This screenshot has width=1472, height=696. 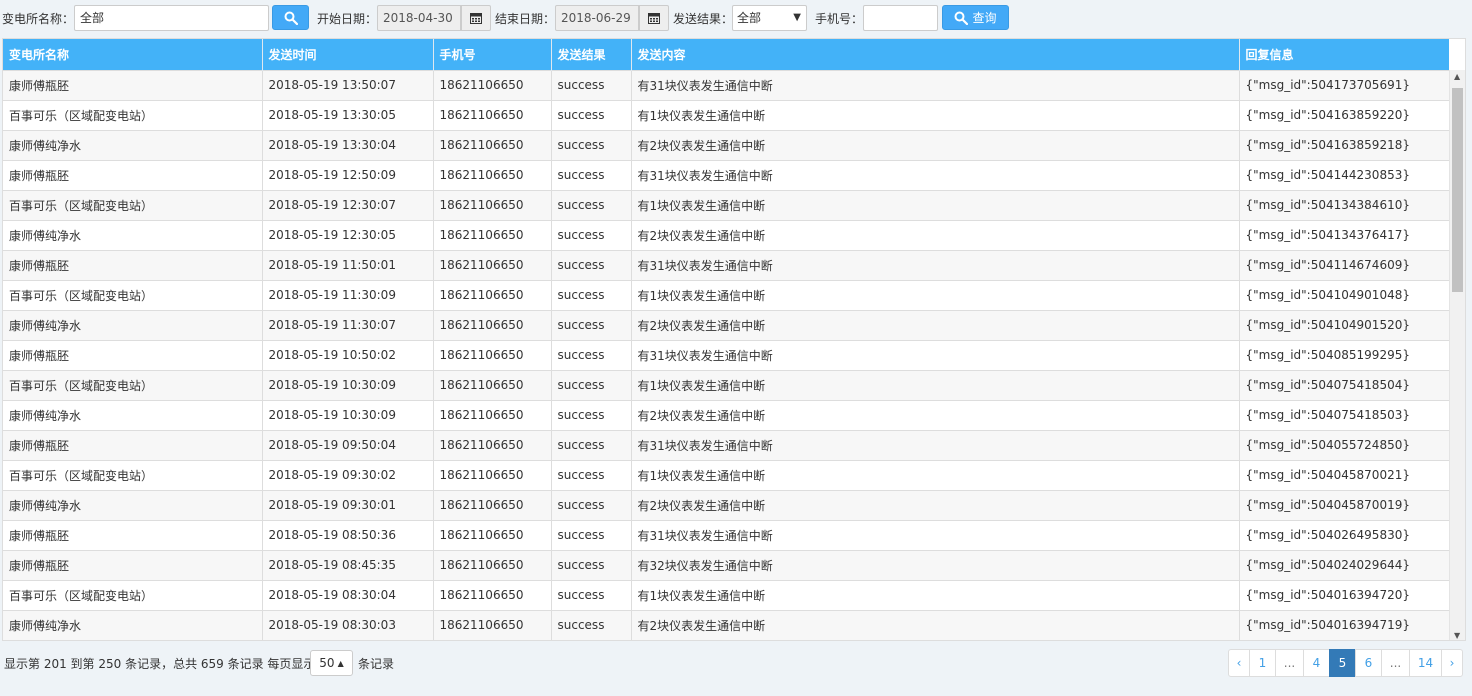 I want to click on cell-send-time: 2018-05-19 10:30:09, so click(x=348, y=384).